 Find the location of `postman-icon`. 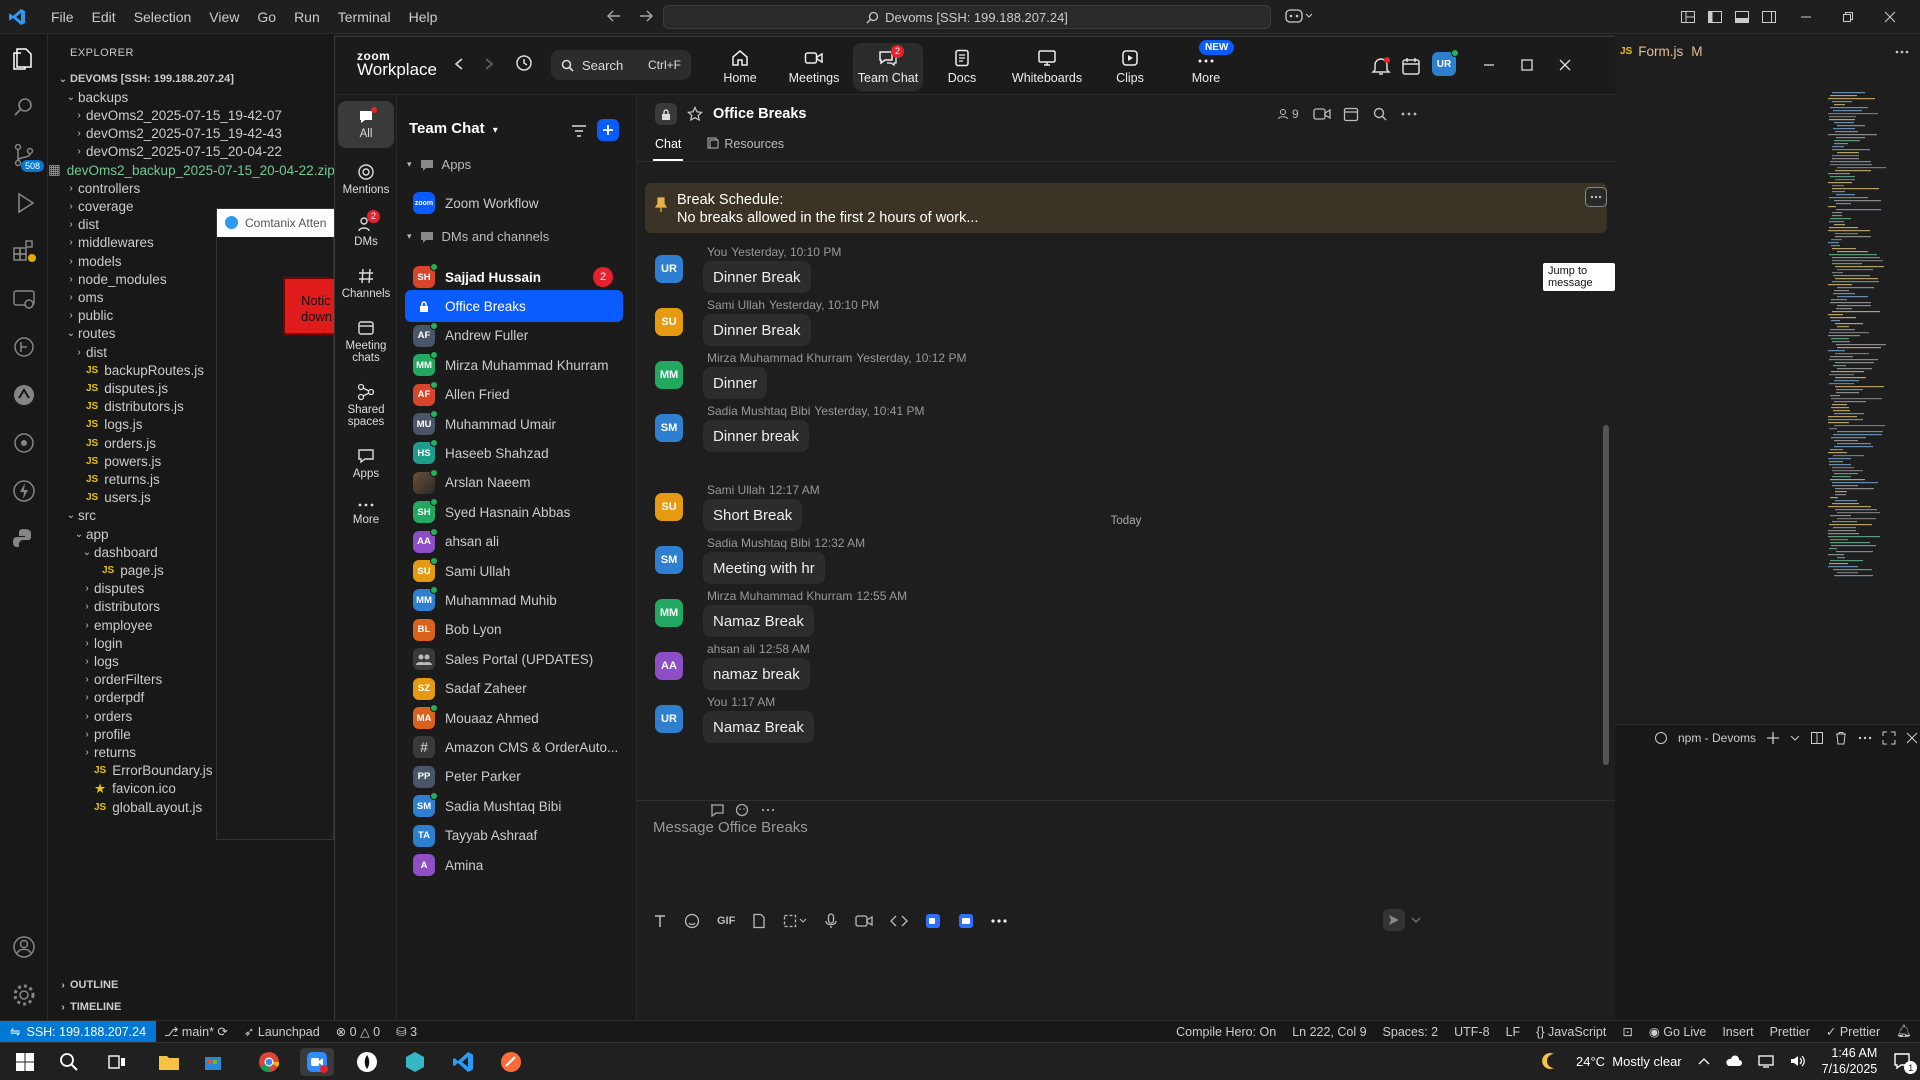

postman-icon is located at coordinates (511, 1062).